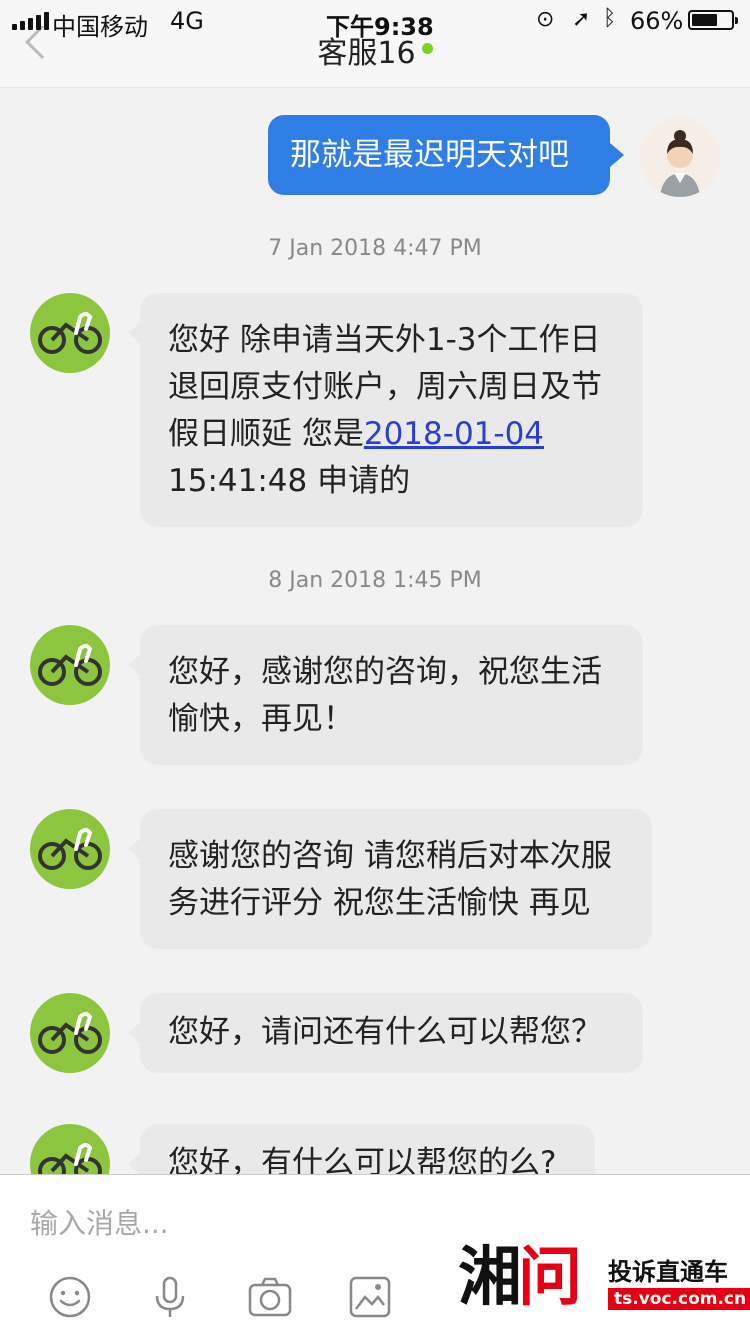 Image resolution: width=750 pixels, height=1334 pixels. Describe the element at coordinates (261, 719) in the screenshot. I see `message-line: 愉快，再见！` at that location.